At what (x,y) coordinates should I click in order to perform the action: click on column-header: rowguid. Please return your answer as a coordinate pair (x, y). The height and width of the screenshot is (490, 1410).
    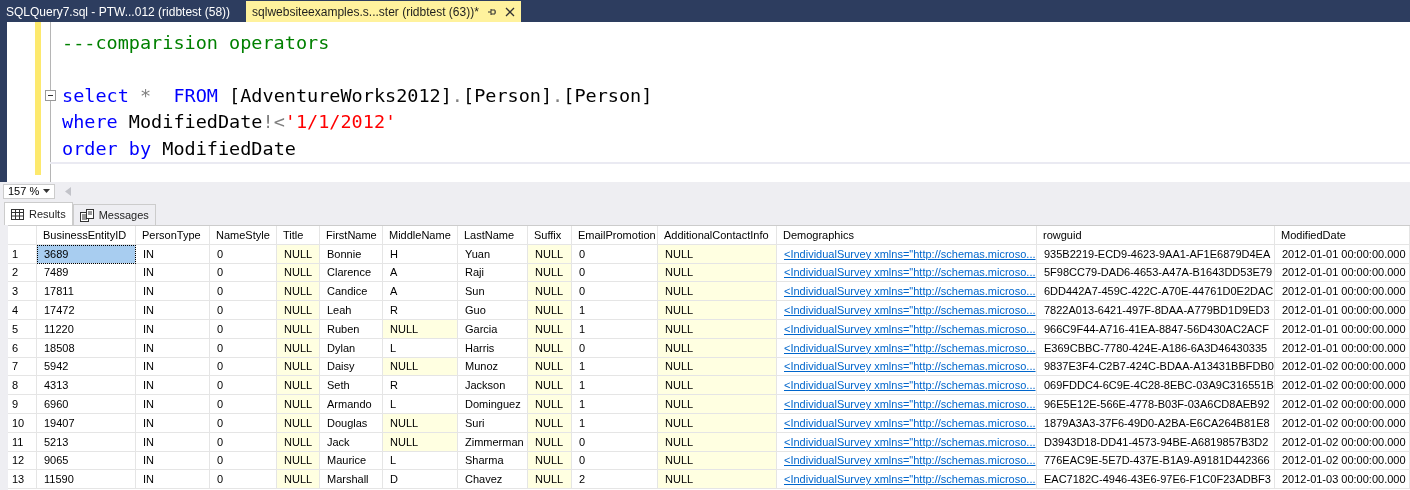
    Looking at the image, I should click on (1156, 235).